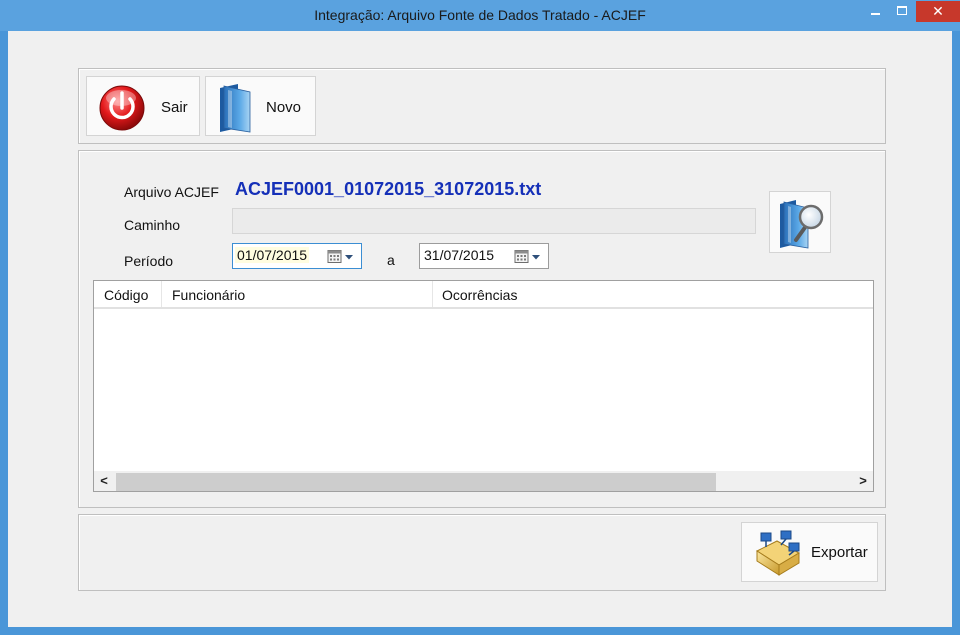  Describe the element at coordinates (272, 255) in the screenshot. I see `date-from-value: 01/07/2015` at that location.